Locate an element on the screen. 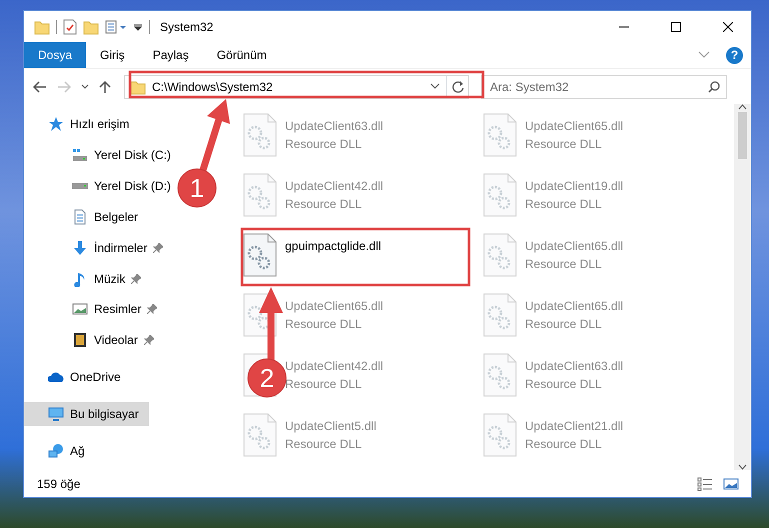 Image resolution: width=769 pixels, height=528 pixels. window-title: System32 is located at coordinates (187, 27).